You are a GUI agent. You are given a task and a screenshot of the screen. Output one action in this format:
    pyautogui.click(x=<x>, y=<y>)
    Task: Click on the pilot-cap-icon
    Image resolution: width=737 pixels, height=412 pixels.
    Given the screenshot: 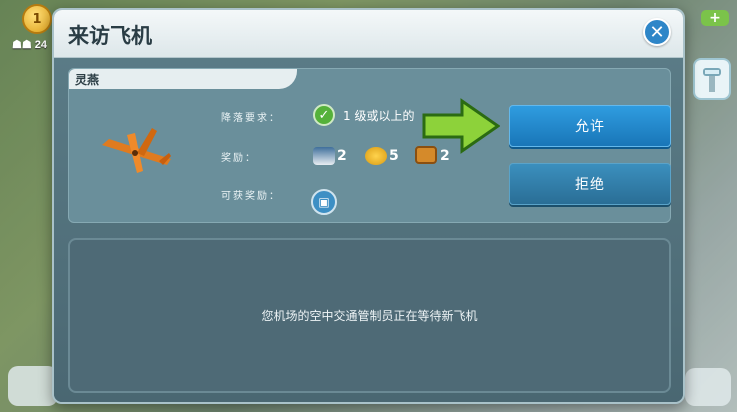 What is the action you would take?
    pyautogui.click(x=324, y=156)
    